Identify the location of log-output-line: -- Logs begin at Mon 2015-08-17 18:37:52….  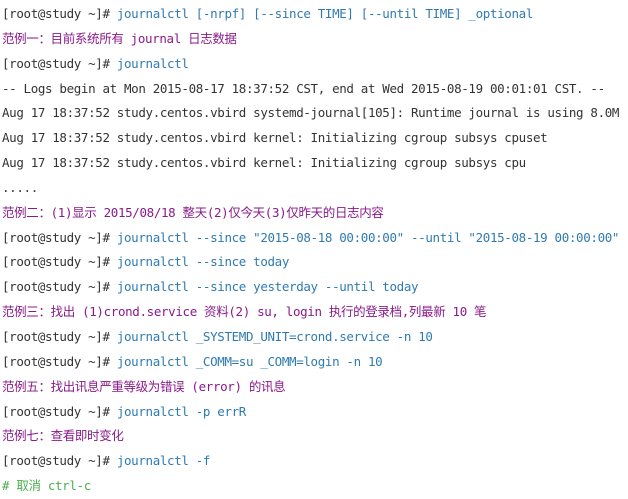
(303, 88).